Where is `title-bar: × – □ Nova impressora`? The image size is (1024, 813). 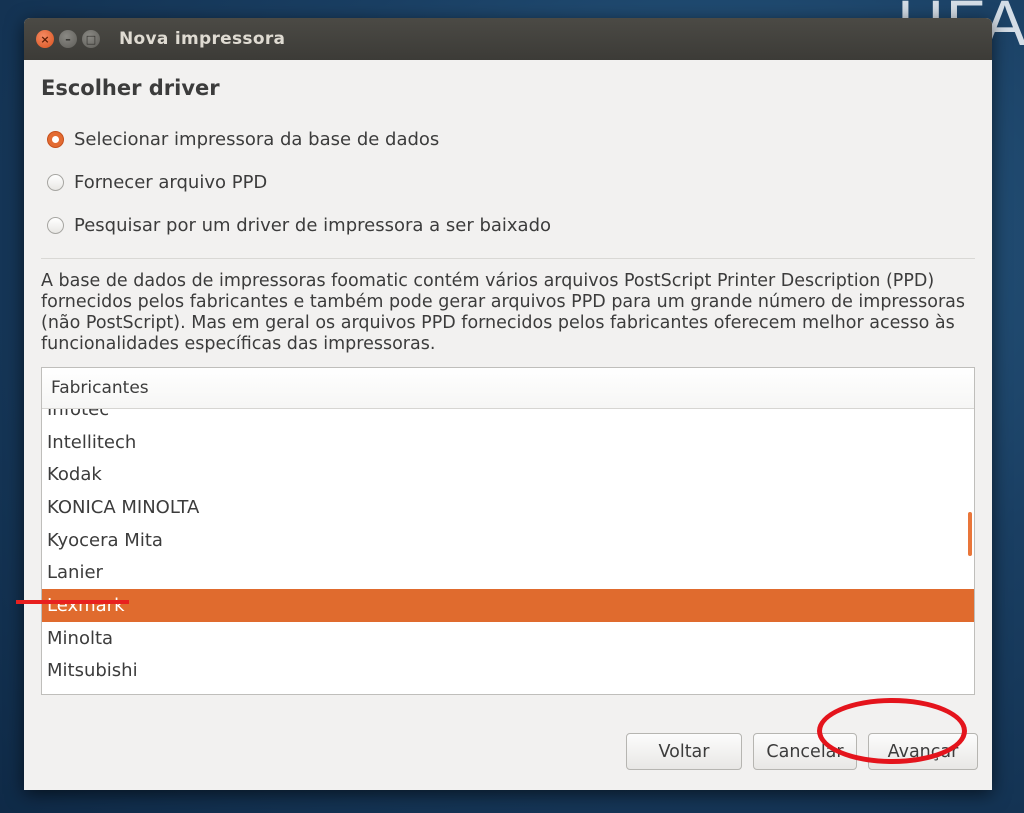
title-bar: × – □ Nova impressora is located at coordinates (508, 39).